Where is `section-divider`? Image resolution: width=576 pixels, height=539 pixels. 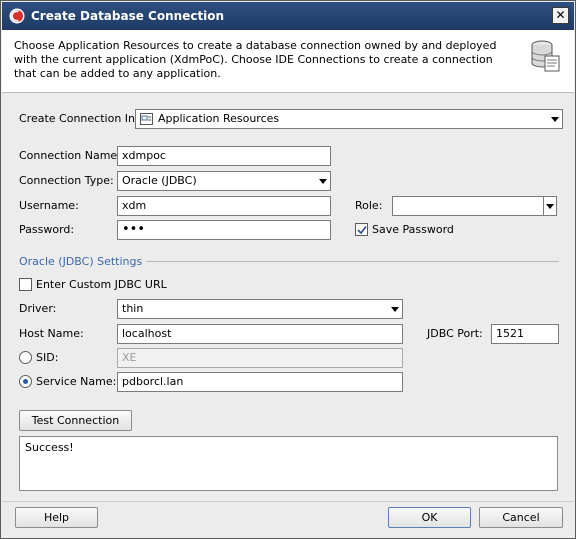
section-divider is located at coordinates (348, 261).